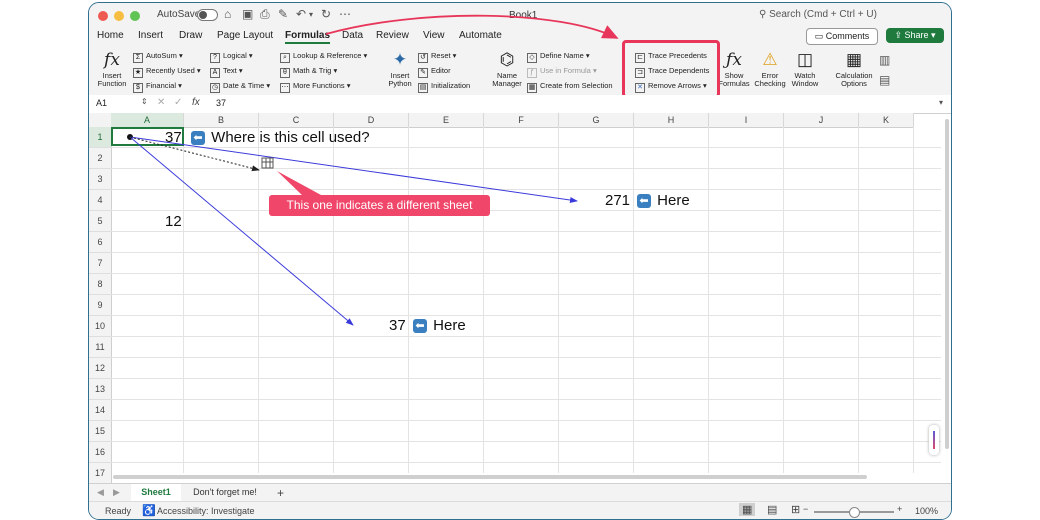  Describe the element at coordinates (818, 14) in the screenshot. I see `search-input: ⚲ Search (Cmd + Ctrl + U)` at that location.